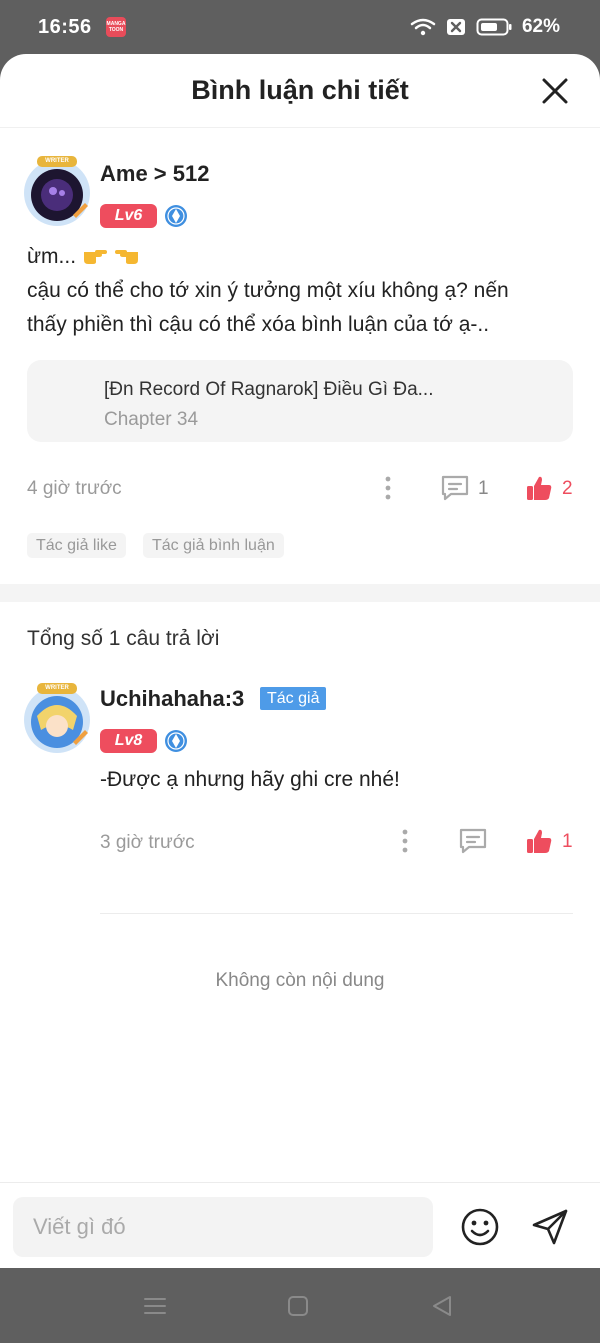 The width and height of the screenshot is (600, 1343). I want to click on reply-count: 1, so click(483, 488).